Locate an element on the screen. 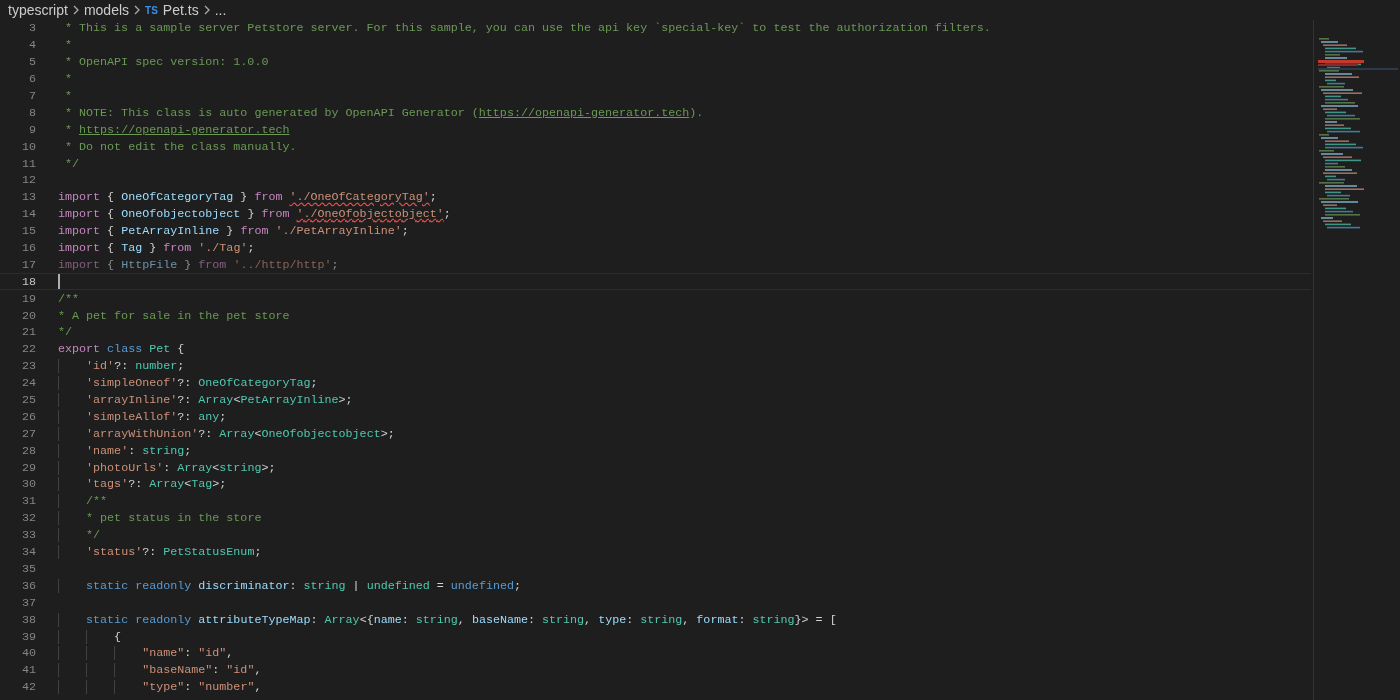  line-number: 23 is located at coordinates (28, 366).